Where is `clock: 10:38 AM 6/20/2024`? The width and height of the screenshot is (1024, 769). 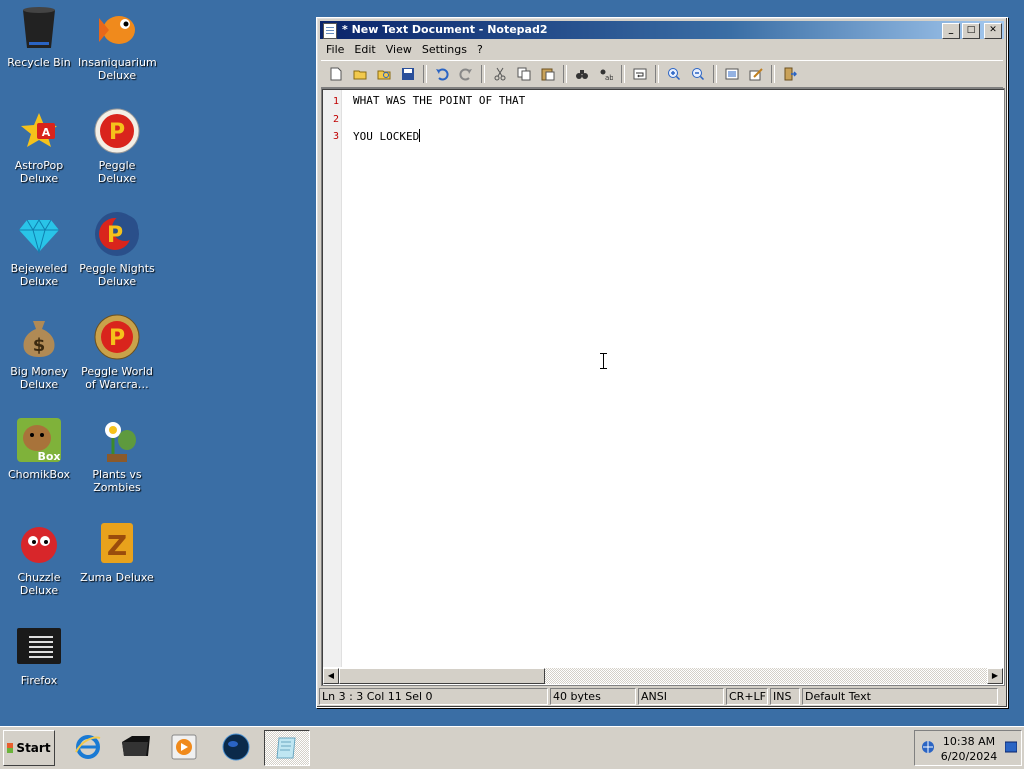
clock: 10:38 AM 6/20/2024 is located at coordinates (969, 749).